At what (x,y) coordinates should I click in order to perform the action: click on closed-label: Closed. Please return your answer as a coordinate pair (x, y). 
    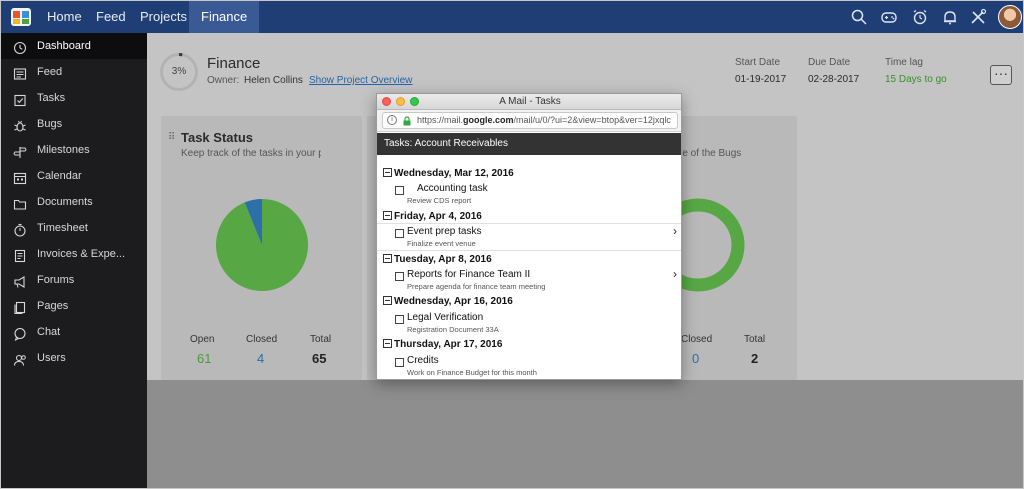
    Looking at the image, I should click on (262, 339).